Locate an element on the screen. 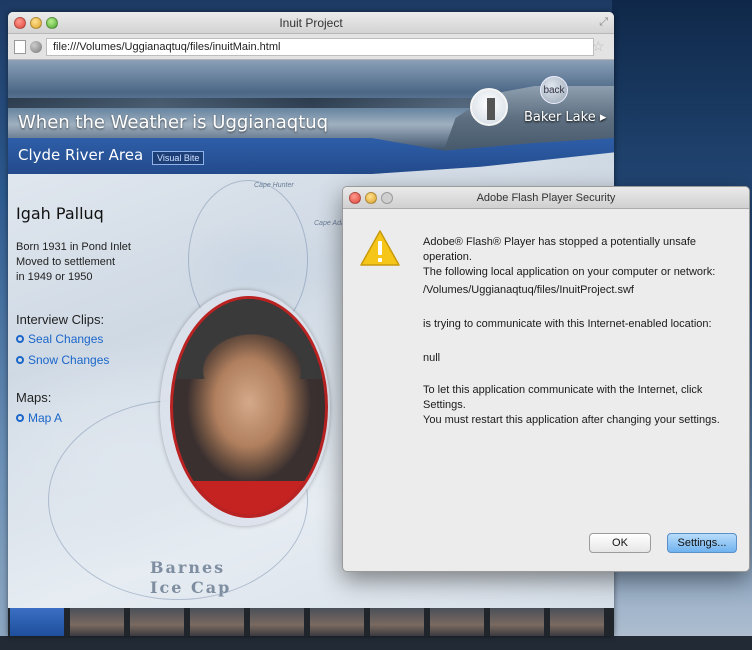  clip-link-seal-changes: Seal Changes is located at coordinates (59, 339).